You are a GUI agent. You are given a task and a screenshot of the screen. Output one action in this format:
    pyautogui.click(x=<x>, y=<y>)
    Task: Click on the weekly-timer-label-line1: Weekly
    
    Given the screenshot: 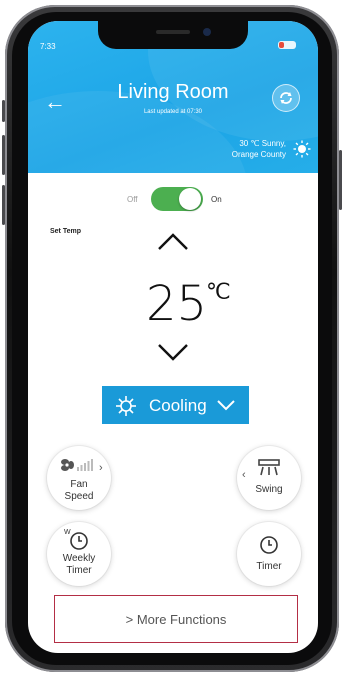 What is the action you would take?
    pyautogui.click(x=79, y=558)
    